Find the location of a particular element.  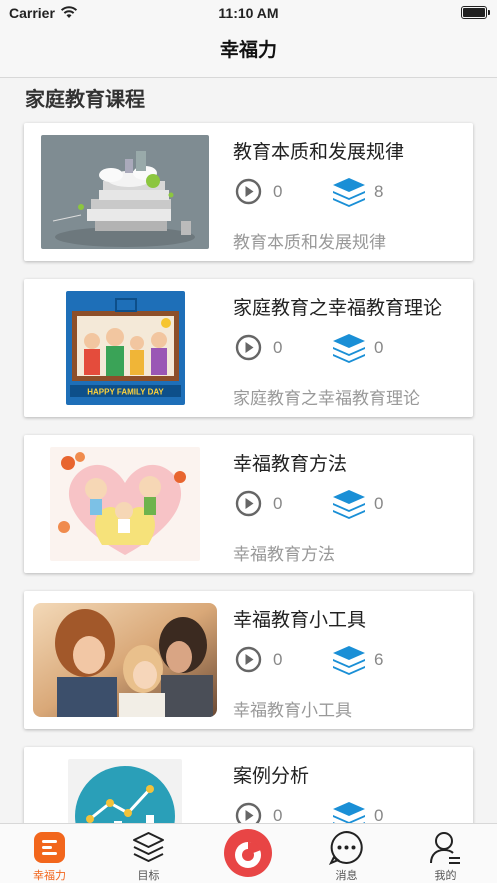

course-title: 教育本质和发展规律 is located at coordinates (319, 152).